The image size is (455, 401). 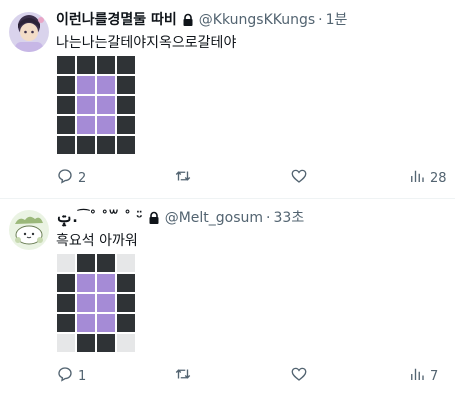 I want to click on timestamp: 1분, so click(x=337, y=20).